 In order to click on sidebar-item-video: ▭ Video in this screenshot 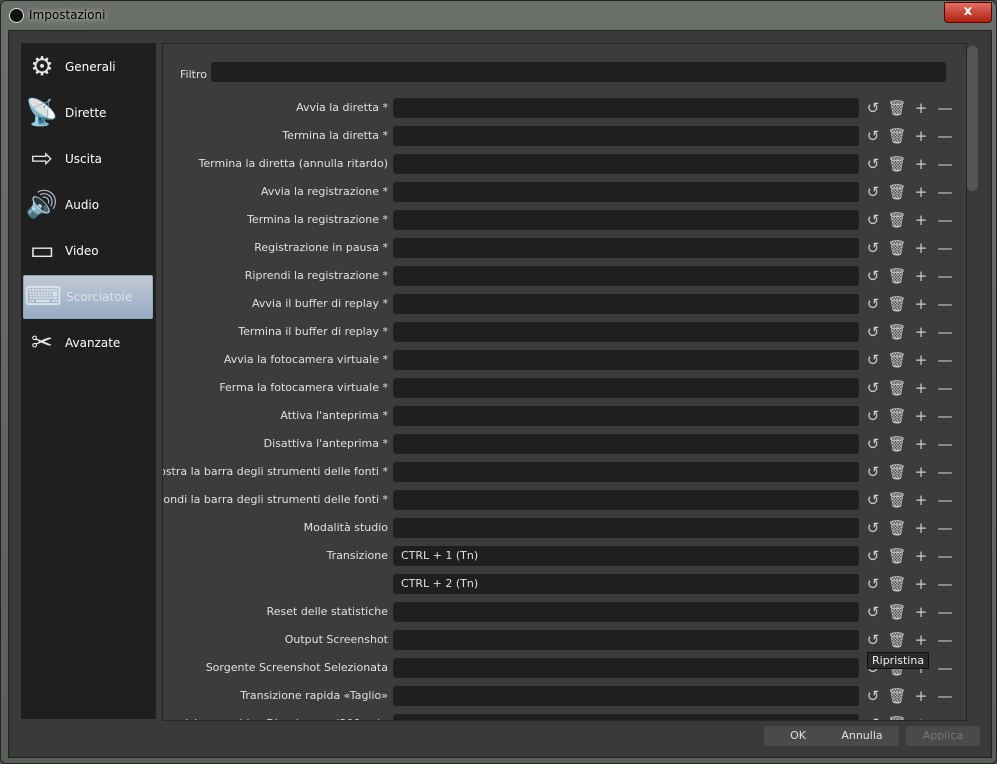, I will do `click(88, 251)`.